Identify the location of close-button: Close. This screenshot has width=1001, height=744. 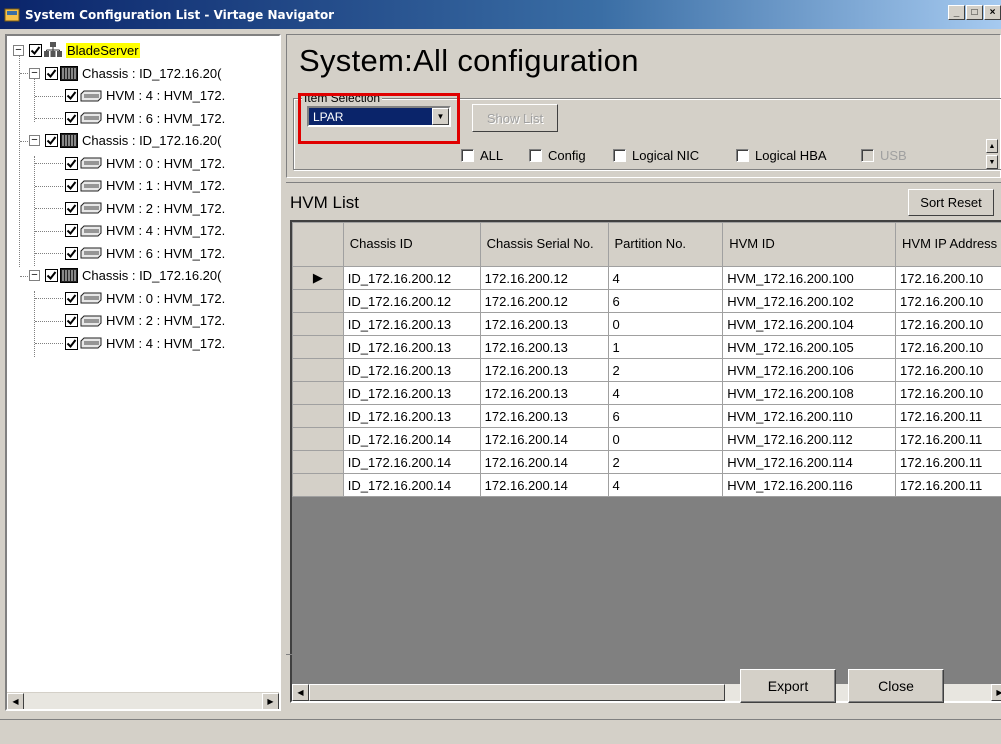
(896, 686).